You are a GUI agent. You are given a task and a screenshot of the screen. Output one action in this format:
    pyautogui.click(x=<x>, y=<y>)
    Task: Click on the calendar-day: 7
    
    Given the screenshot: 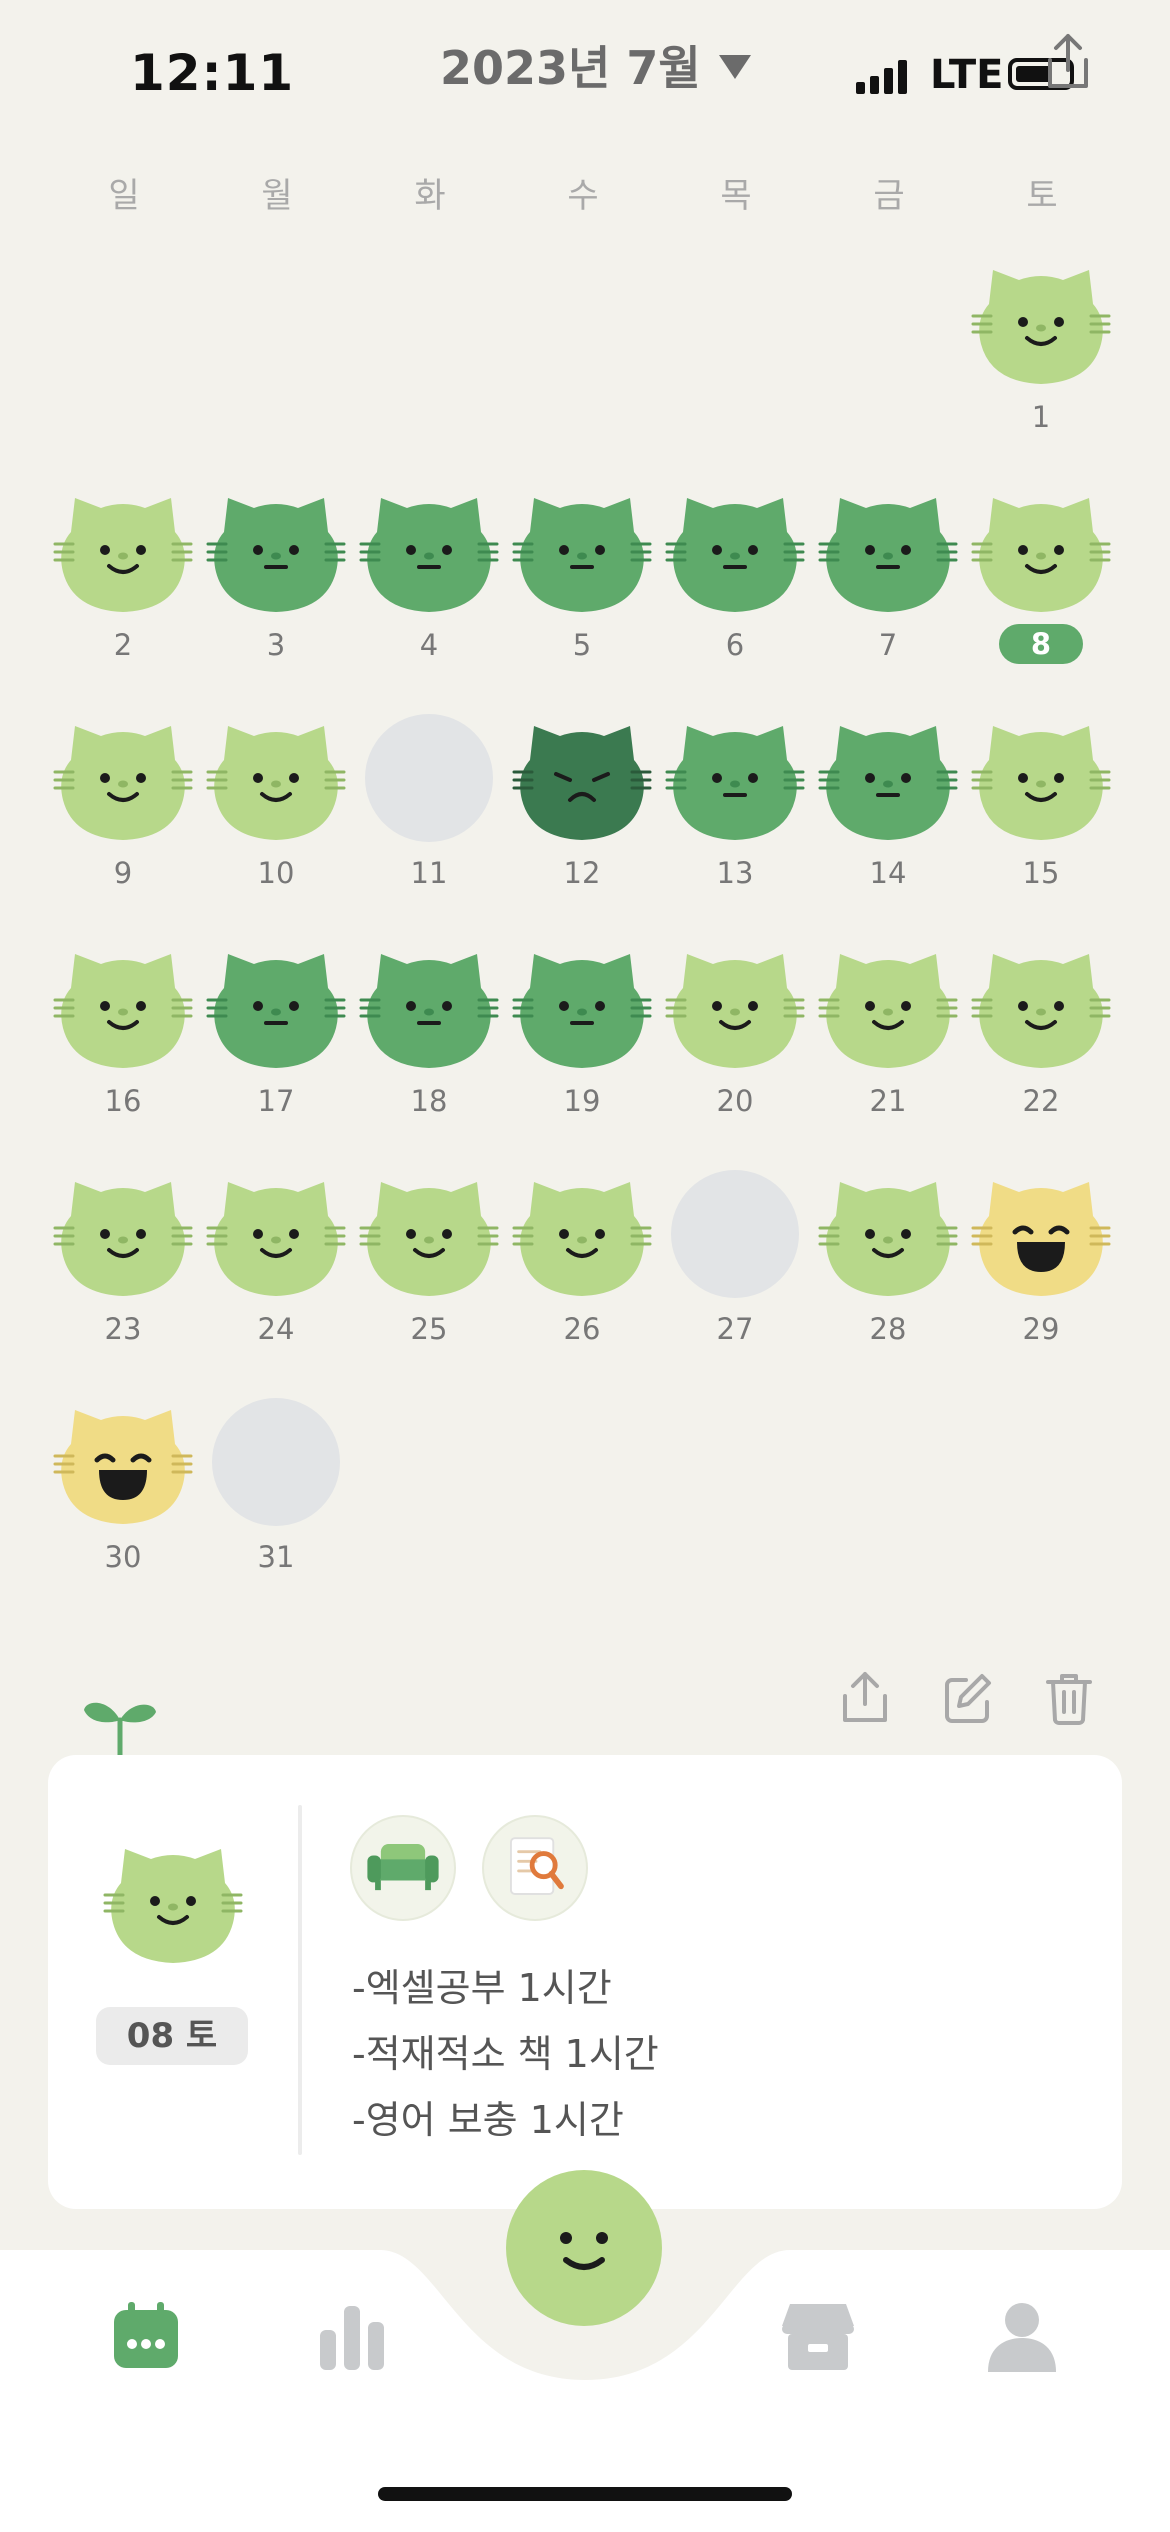 What is the action you would take?
    pyautogui.click(x=888, y=581)
    